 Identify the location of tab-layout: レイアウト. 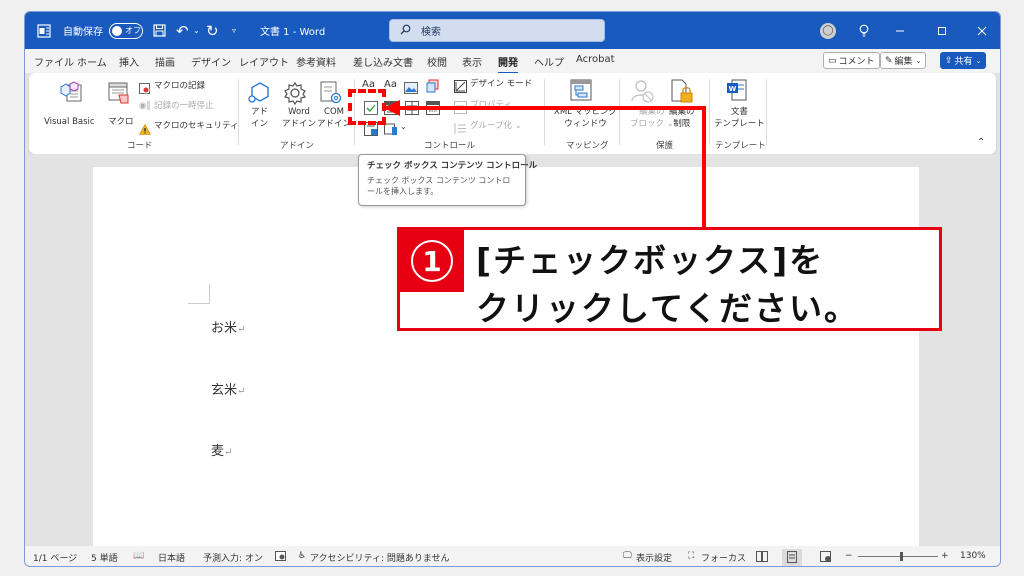
(264, 61).